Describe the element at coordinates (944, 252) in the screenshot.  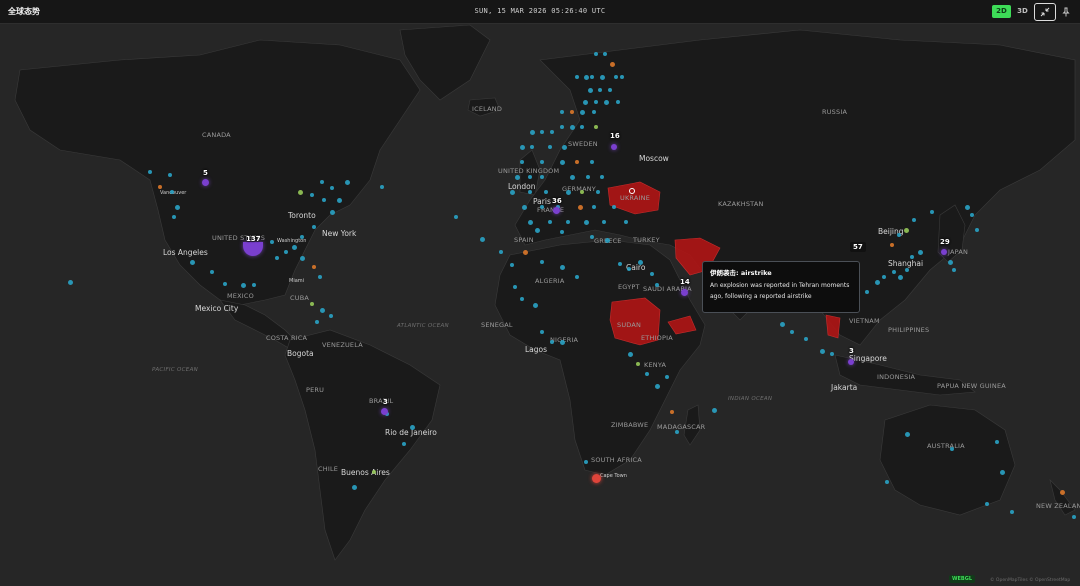
I see `cluster-marker-japan` at that location.